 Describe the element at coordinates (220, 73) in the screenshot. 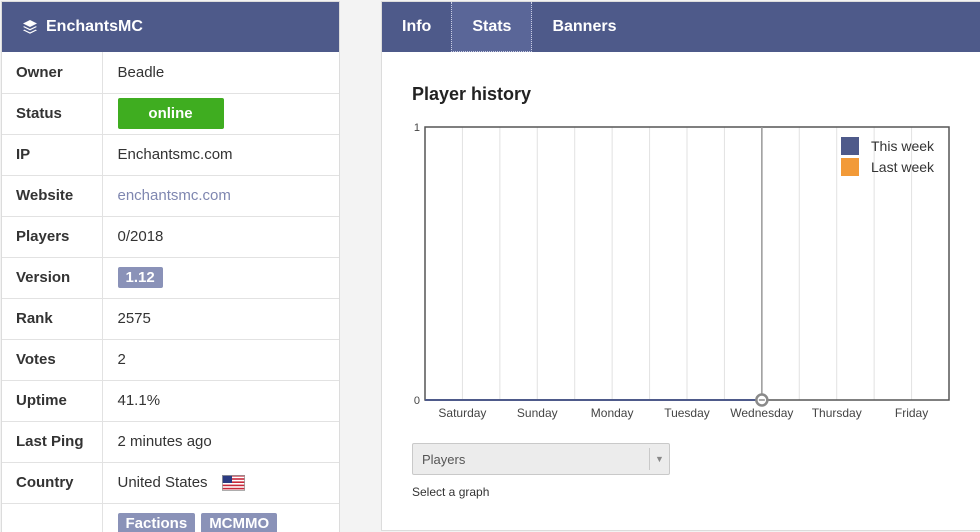

I see `owner-value: Beadle` at that location.